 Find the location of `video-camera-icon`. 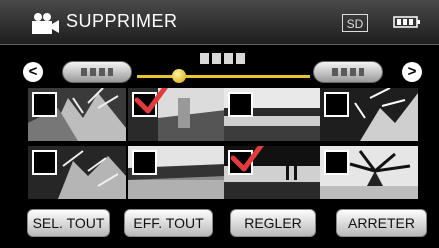

video-camera-icon is located at coordinates (45, 23).